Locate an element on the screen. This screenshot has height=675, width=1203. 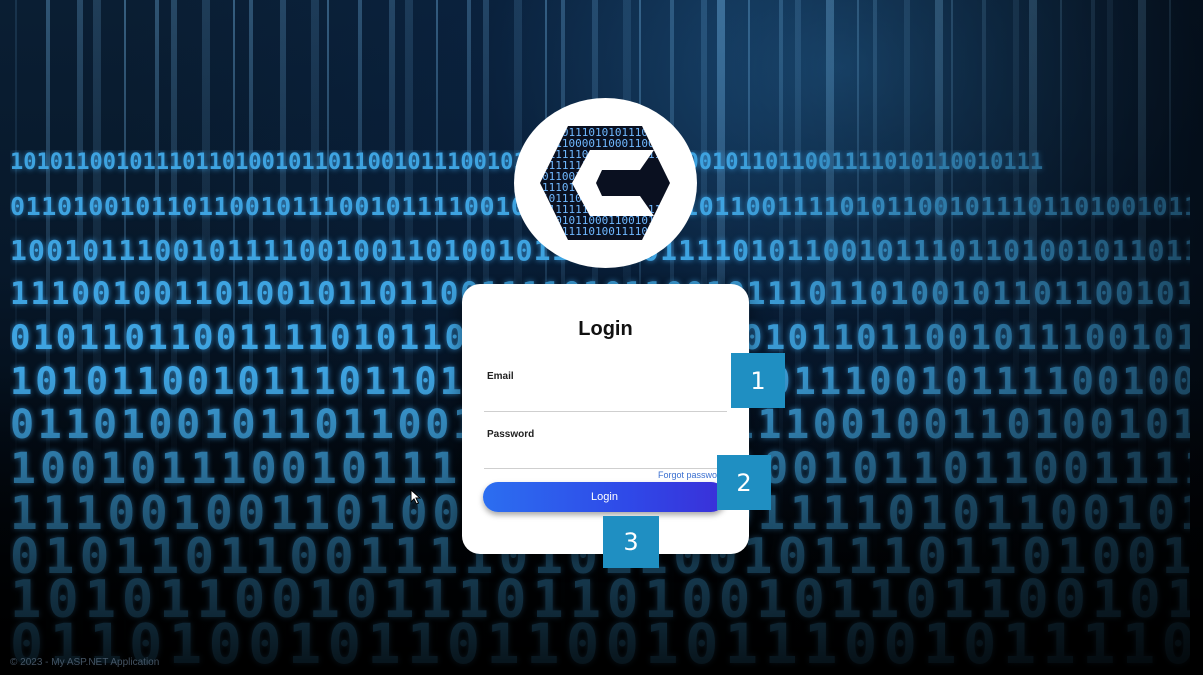
login-title: Login is located at coordinates (605, 329).